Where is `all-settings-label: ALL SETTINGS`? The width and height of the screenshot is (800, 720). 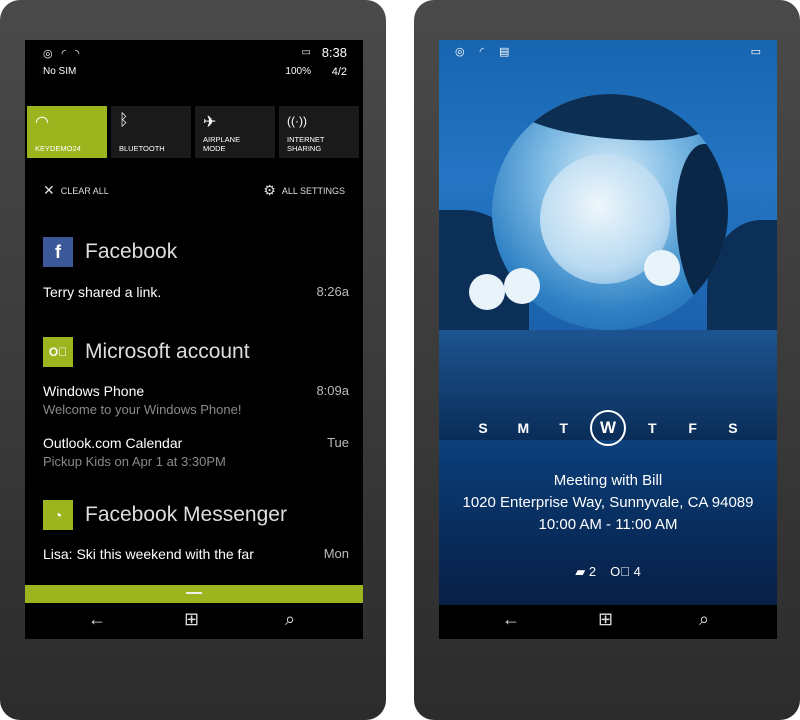
all-settings-label: ALL SETTINGS is located at coordinates (313, 190).